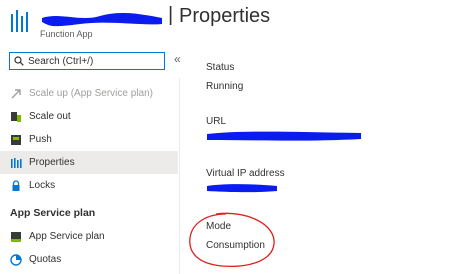 Image resolution: width=474 pixels, height=274 pixels. I want to click on function-app-logo-icon, so click(20, 21).